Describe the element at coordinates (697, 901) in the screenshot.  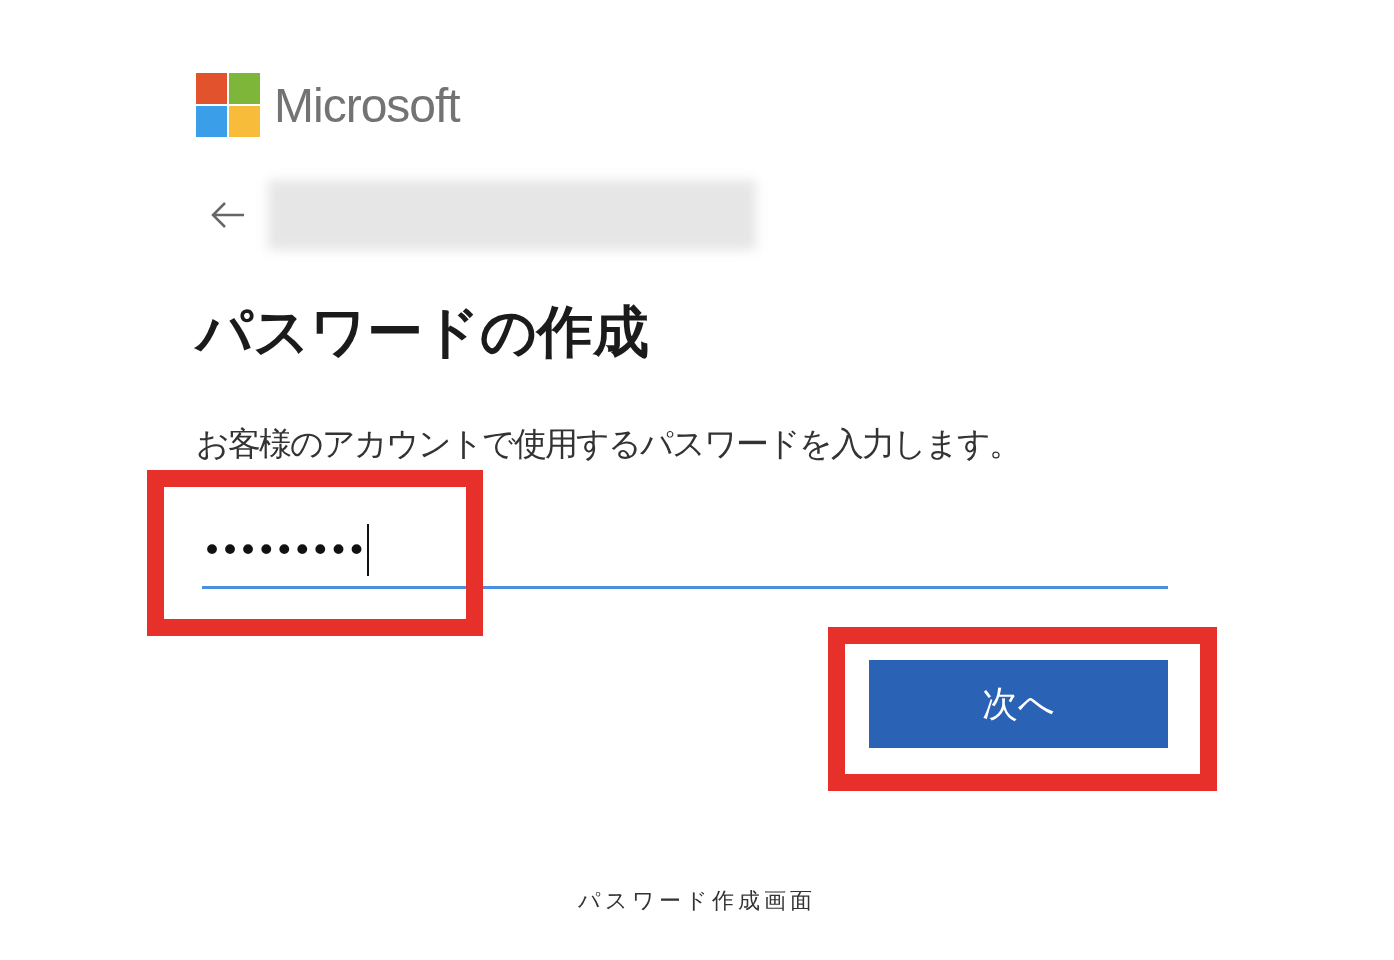
I see `caption-text: パスワード作成画面` at that location.